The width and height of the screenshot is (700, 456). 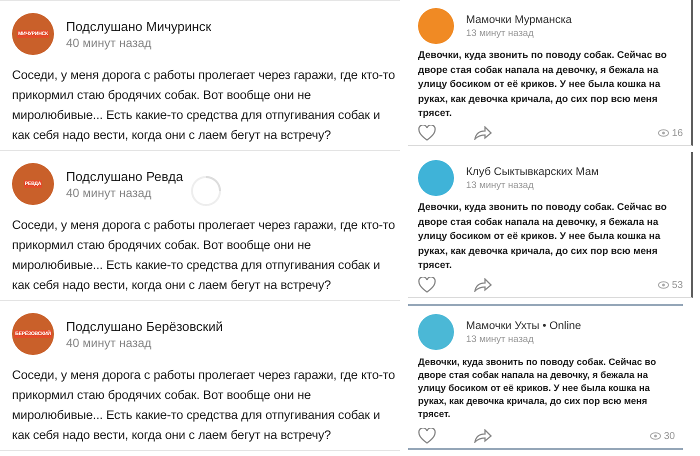 What do you see at coordinates (144, 326) in the screenshot?
I see `author-name: Подслушано Берёзовский` at bounding box center [144, 326].